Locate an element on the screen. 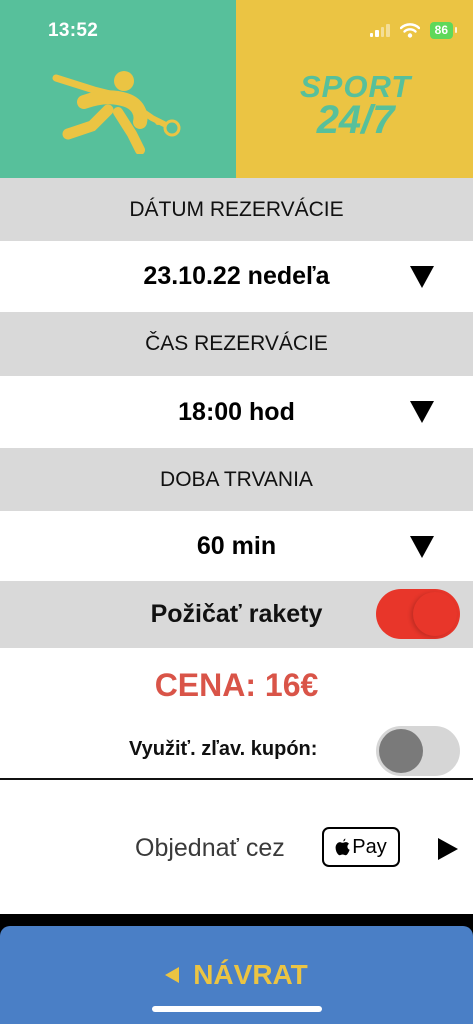 This screenshot has height=1024, width=473. header-left-panel: 13:52 is located at coordinates (118, 89).